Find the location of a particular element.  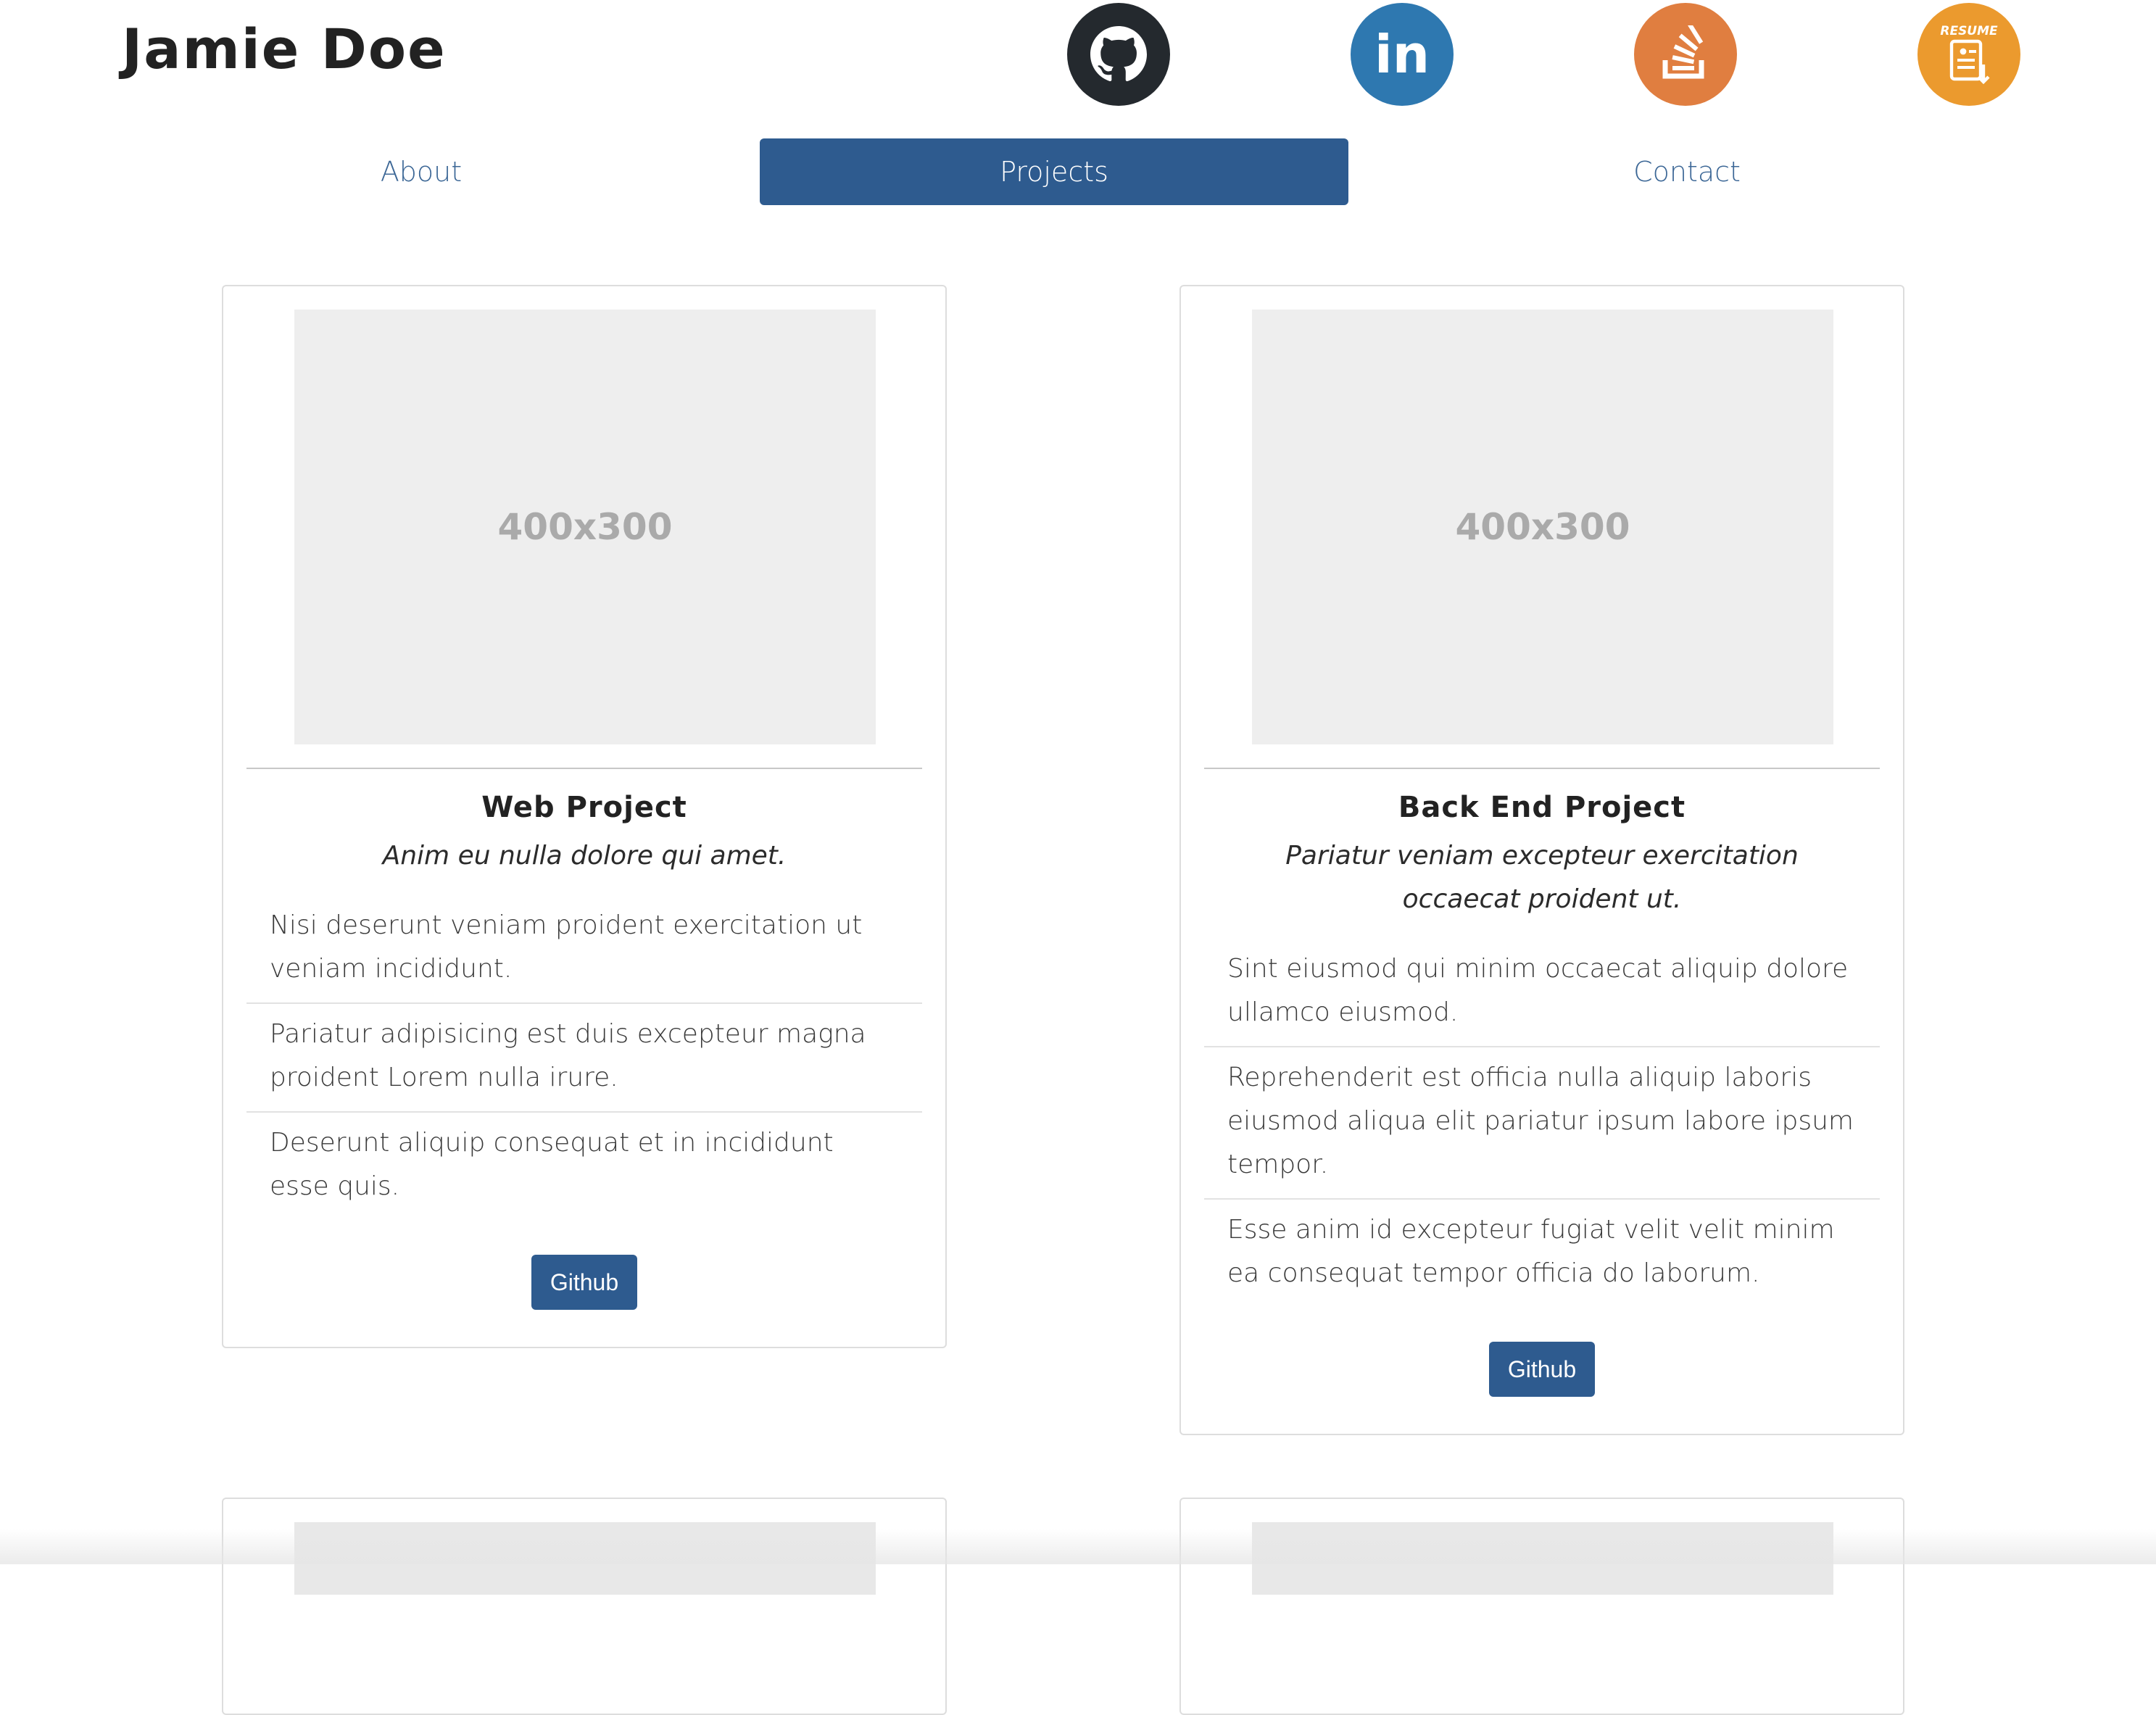

site-title: Jamie Doe is located at coordinates (284, 49).